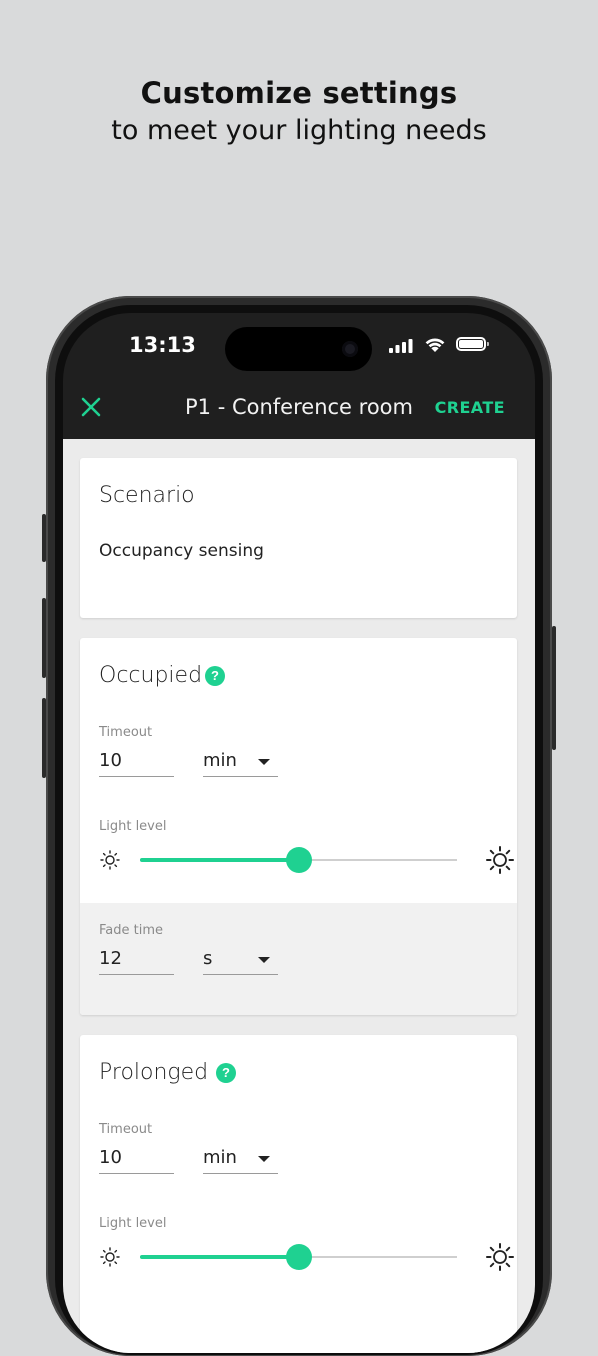  Describe the element at coordinates (133, 1223) in the screenshot. I see `prolonged-light-level-label: Light level` at that location.